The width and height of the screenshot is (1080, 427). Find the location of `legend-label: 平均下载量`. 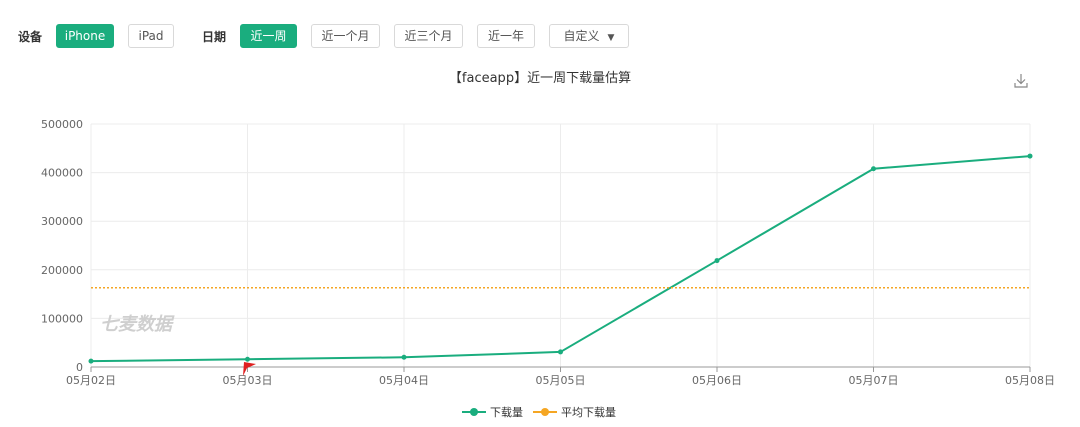

legend-label: 平均下载量 is located at coordinates (588, 412).